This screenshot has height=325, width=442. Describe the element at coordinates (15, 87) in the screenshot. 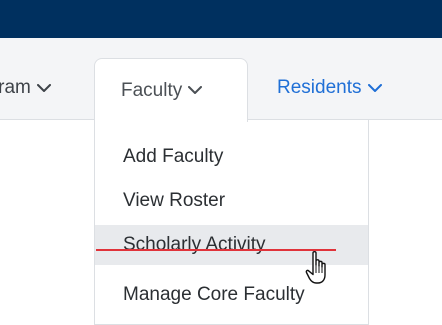

I see `nav-item-program-label: Program` at that location.